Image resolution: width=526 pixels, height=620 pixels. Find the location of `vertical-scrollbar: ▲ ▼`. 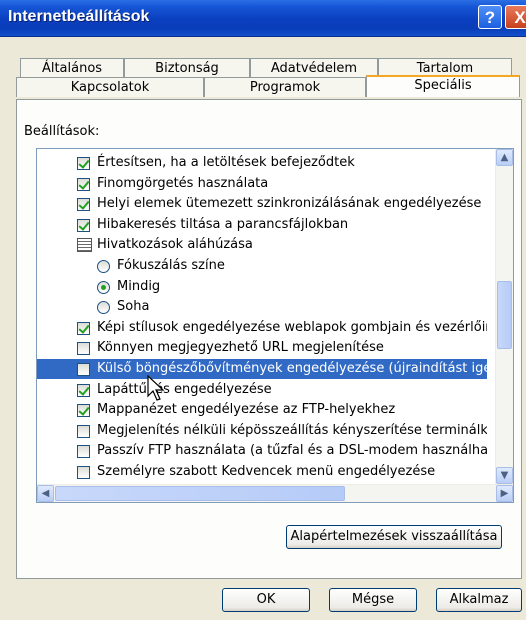

vertical-scrollbar: ▲ ▼ is located at coordinates (504, 316).